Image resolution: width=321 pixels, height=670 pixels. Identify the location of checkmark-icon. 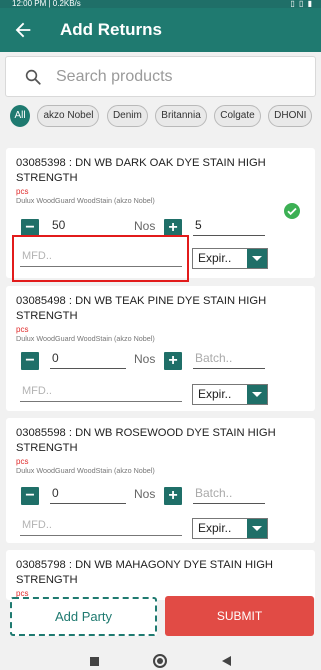
(292, 211).